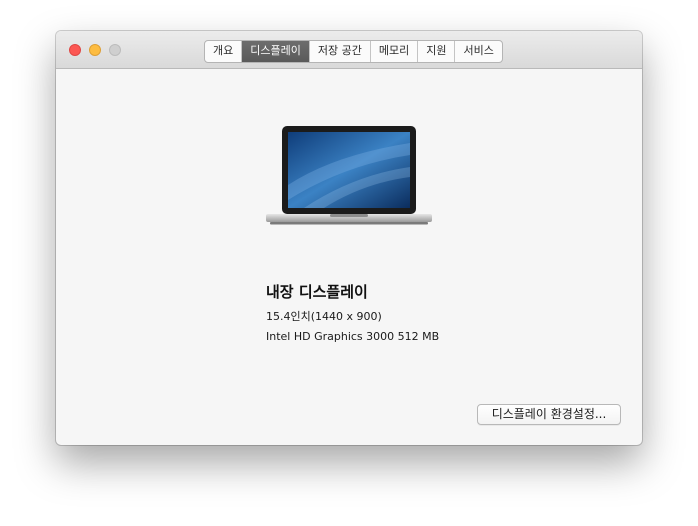  Describe the element at coordinates (349, 175) in the screenshot. I see `macbook-pro-icon` at that location.